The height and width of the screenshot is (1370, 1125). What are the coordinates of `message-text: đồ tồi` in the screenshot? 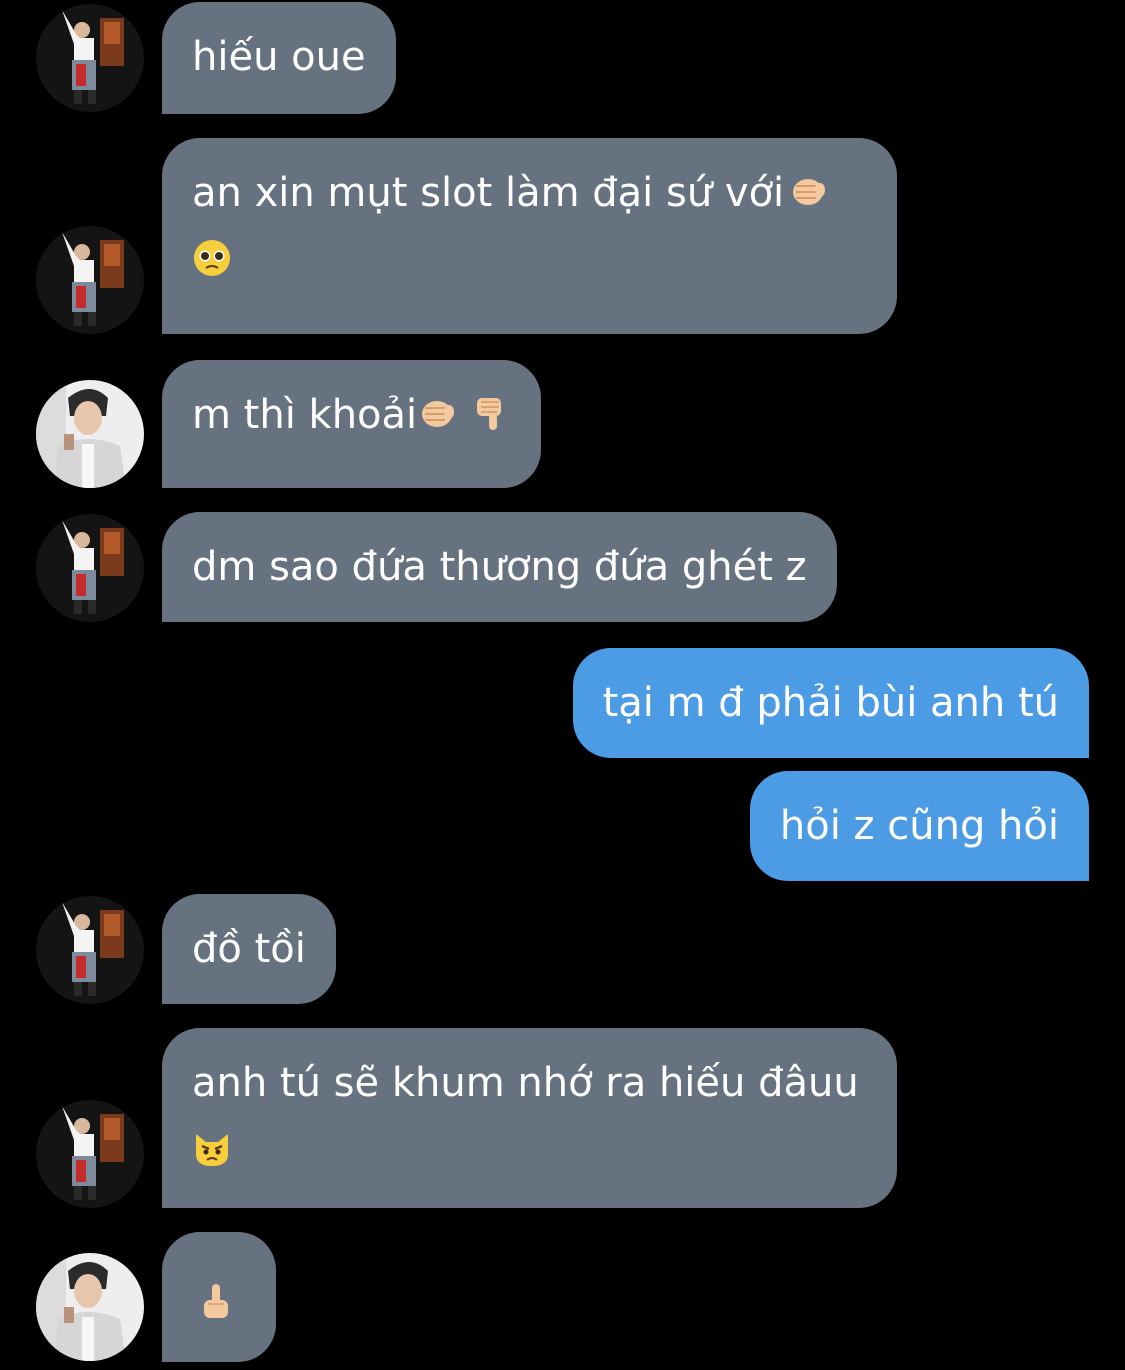 It's located at (249, 949).